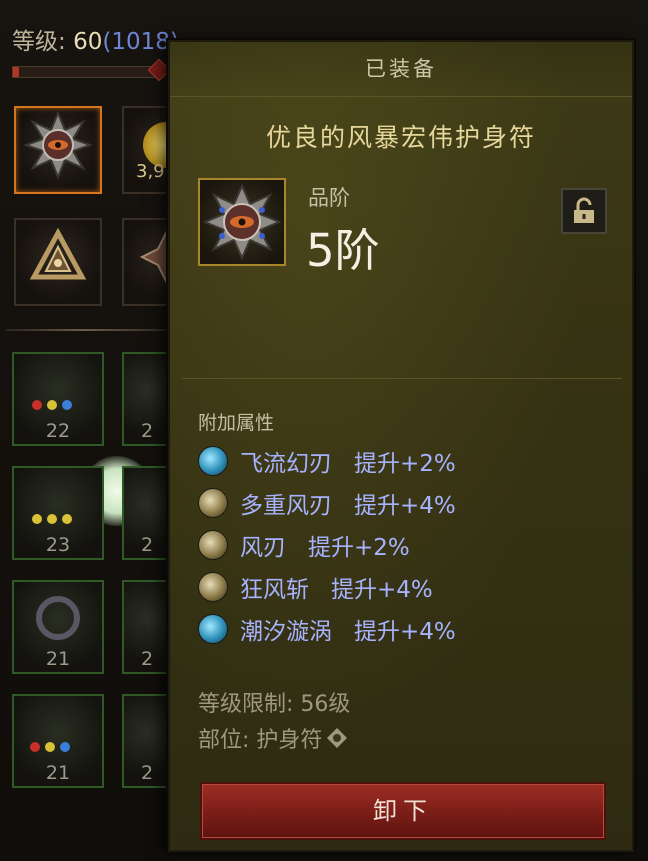 Image resolution: width=648 pixels, height=861 pixels. What do you see at coordinates (403, 811) in the screenshot?
I see `unequip-button: 卸下` at bounding box center [403, 811].